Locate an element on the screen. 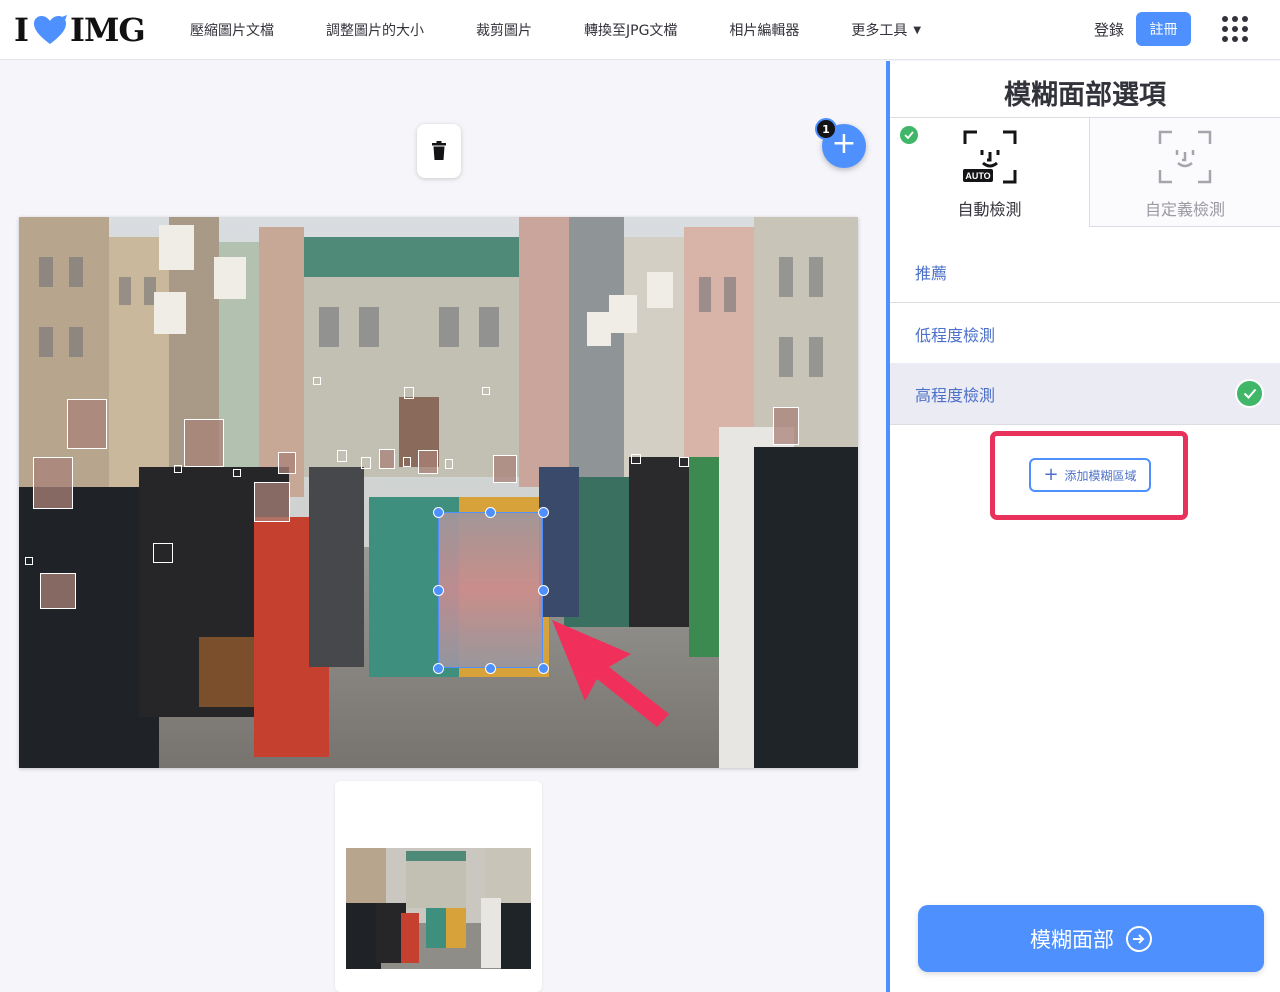 The width and height of the screenshot is (1280, 992). mode-custom-detect: 自定義檢測 is located at coordinates (1184, 172).